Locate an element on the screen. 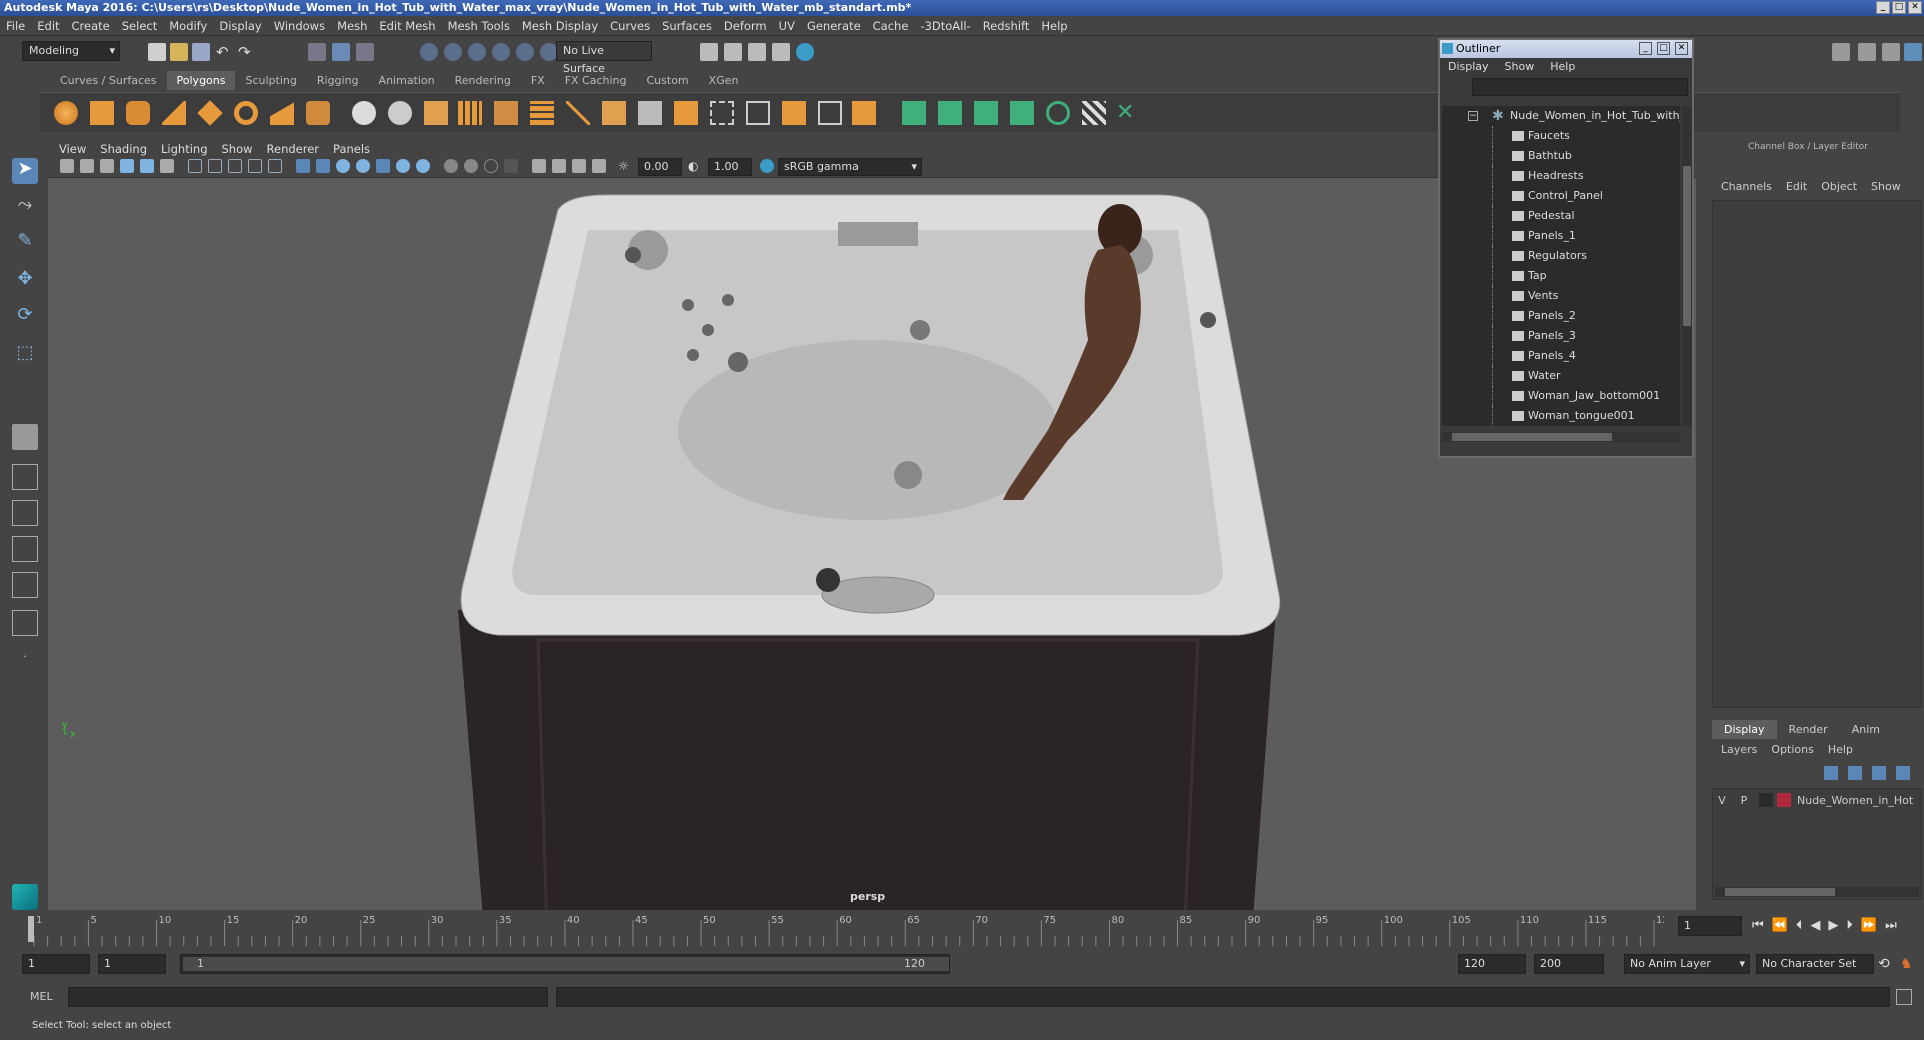  snap-point-icon is located at coordinates (477, 52).